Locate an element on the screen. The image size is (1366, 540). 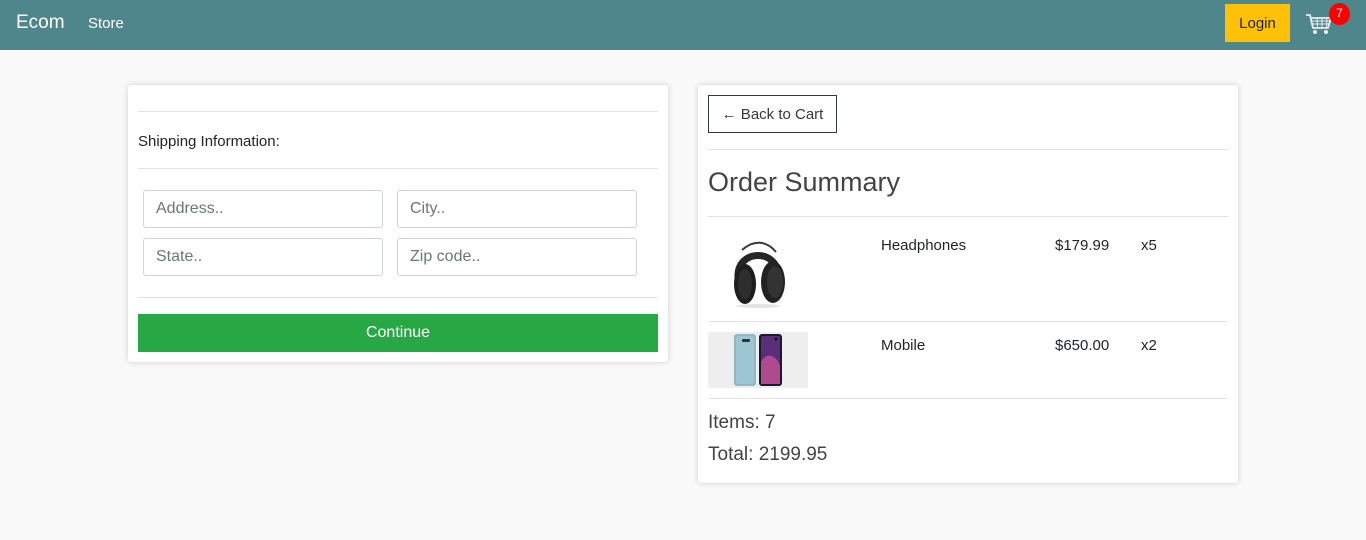
zip-code-input is located at coordinates (517, 257).